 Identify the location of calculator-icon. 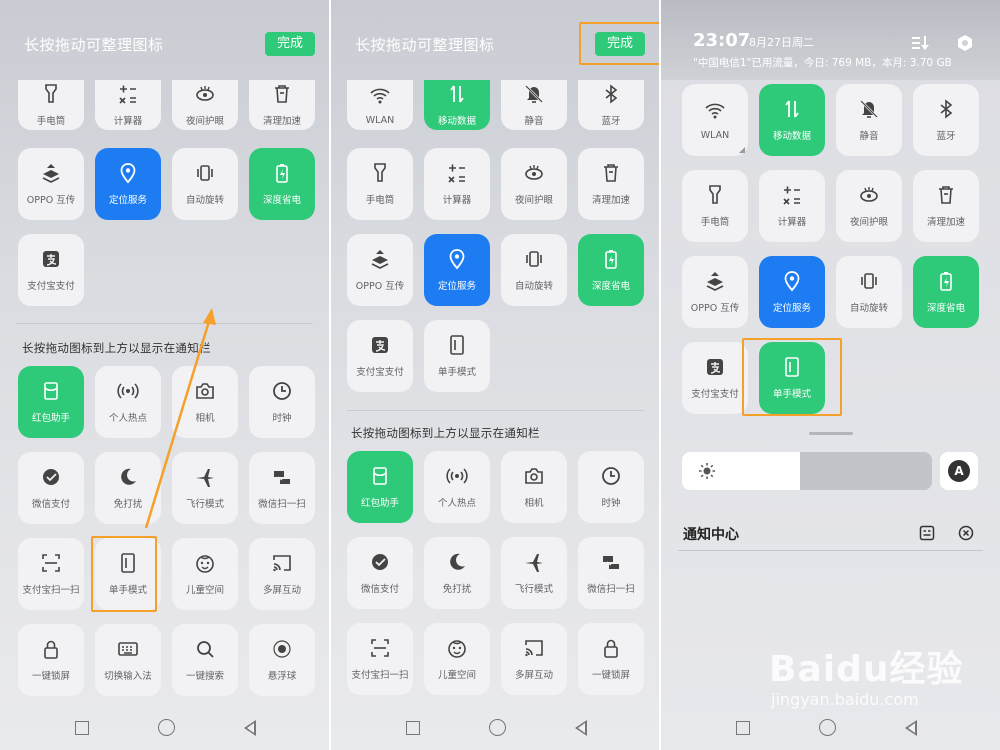
(457, 173).